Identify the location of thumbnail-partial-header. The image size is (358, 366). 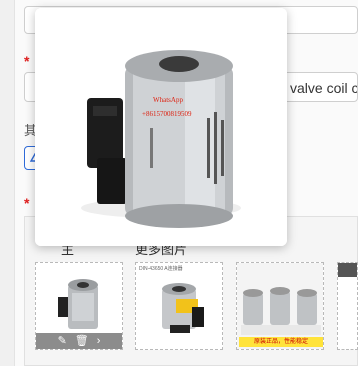
(347, 270).